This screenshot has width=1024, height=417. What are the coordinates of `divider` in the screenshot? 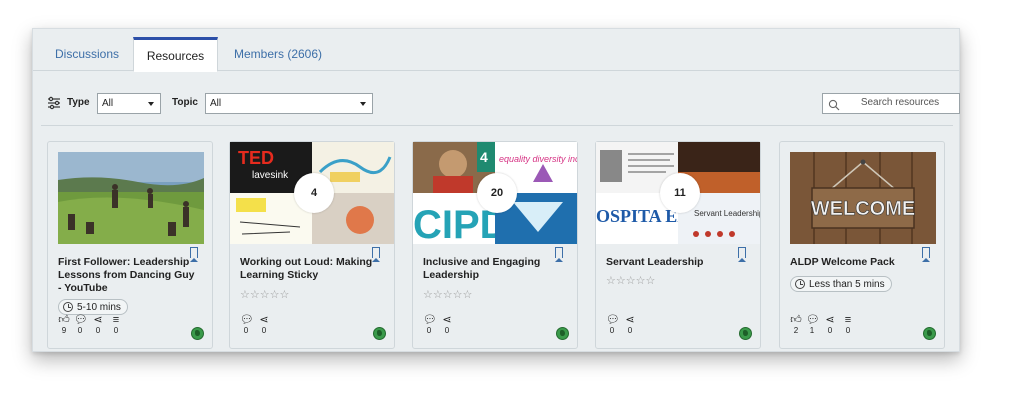 It's located at (497, 125).